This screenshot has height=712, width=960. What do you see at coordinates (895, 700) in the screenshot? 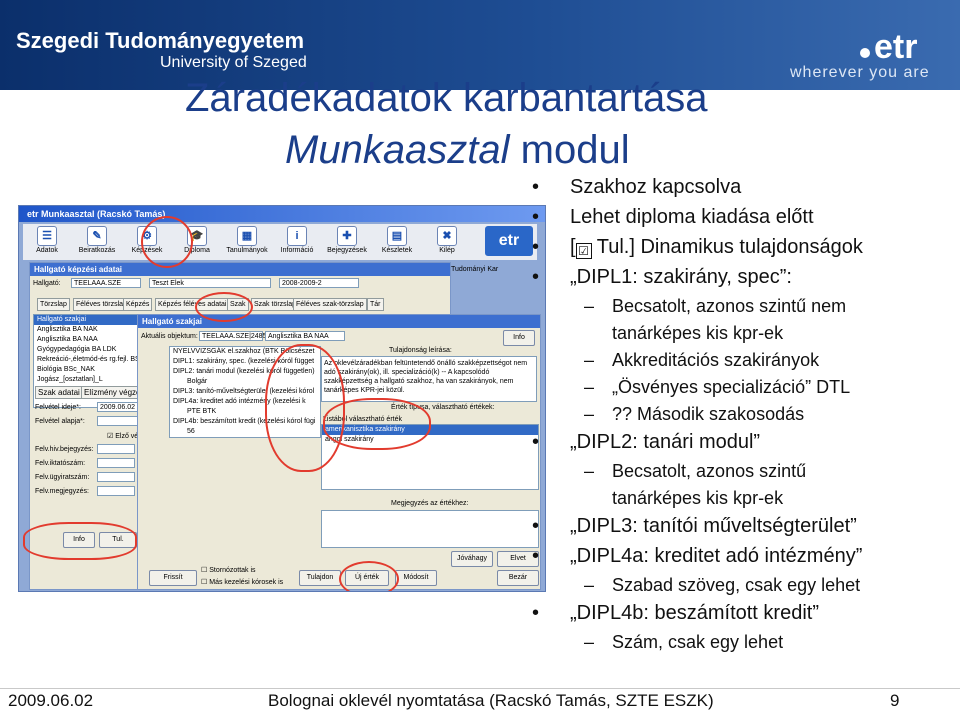
I see `page-number: 9` at bounding box center [895, 700].